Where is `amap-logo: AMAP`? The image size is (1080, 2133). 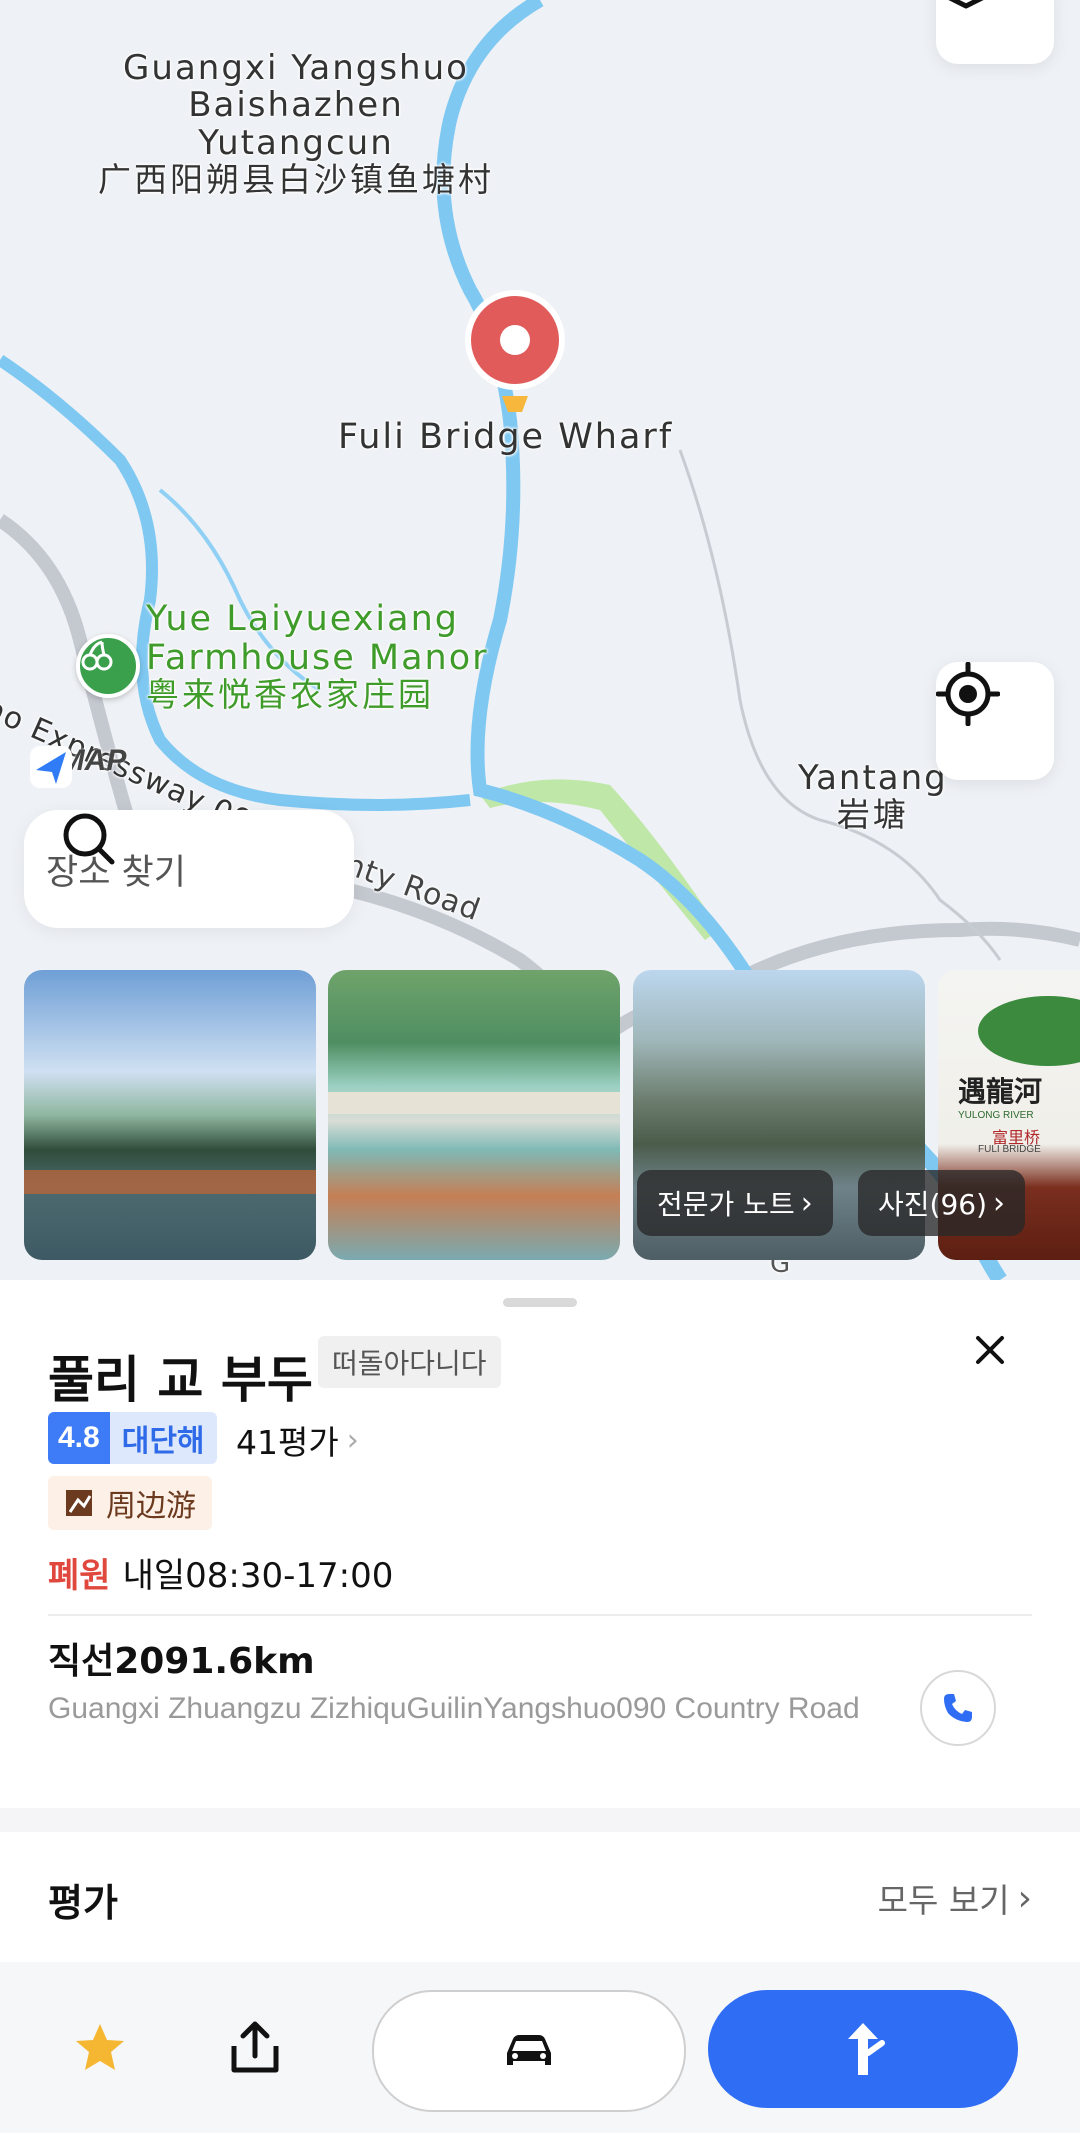
amap-logo: AMAP is located at coordinates (77, 766).